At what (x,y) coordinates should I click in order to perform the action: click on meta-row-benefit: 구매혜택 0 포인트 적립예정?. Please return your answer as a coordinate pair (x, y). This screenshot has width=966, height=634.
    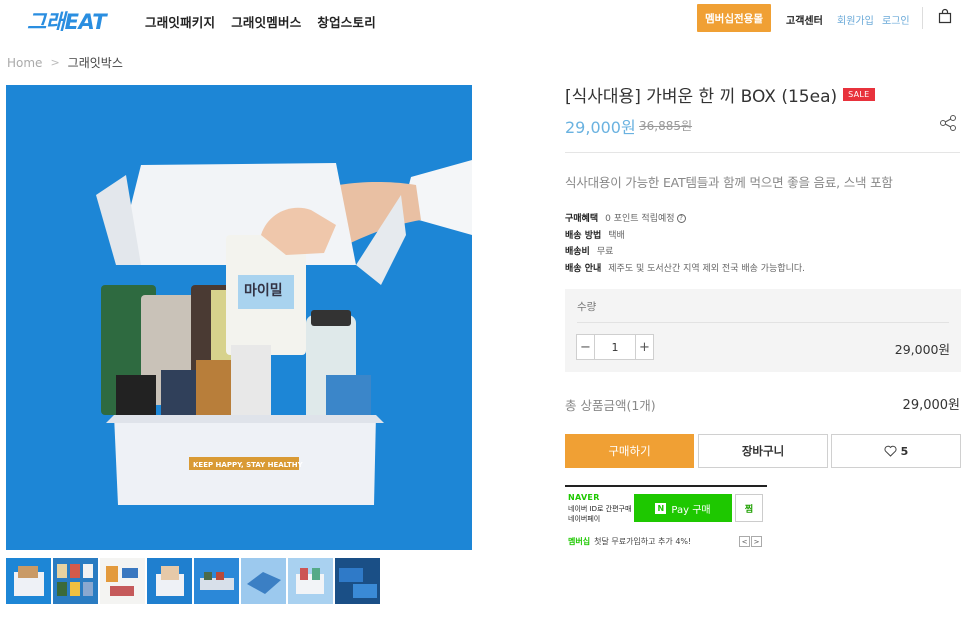
    Looking at the image, I should click on (685, 219).